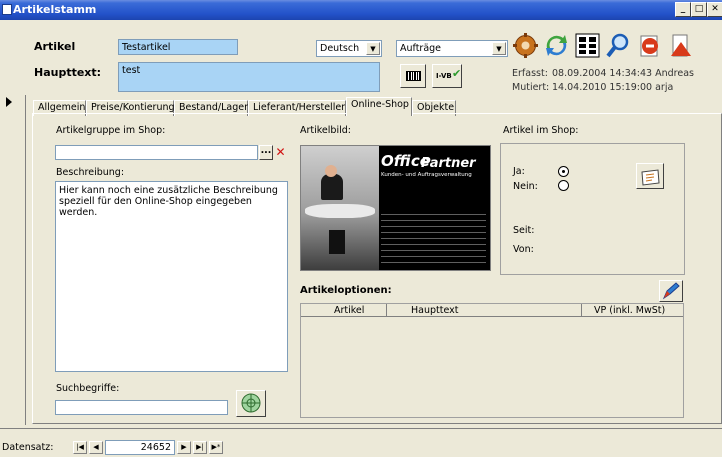 The height and width of the screenshot is (457, 722). Describe the element at coordinates (683, 9) in the screenshot. I see `minimize-button: _` at that location.